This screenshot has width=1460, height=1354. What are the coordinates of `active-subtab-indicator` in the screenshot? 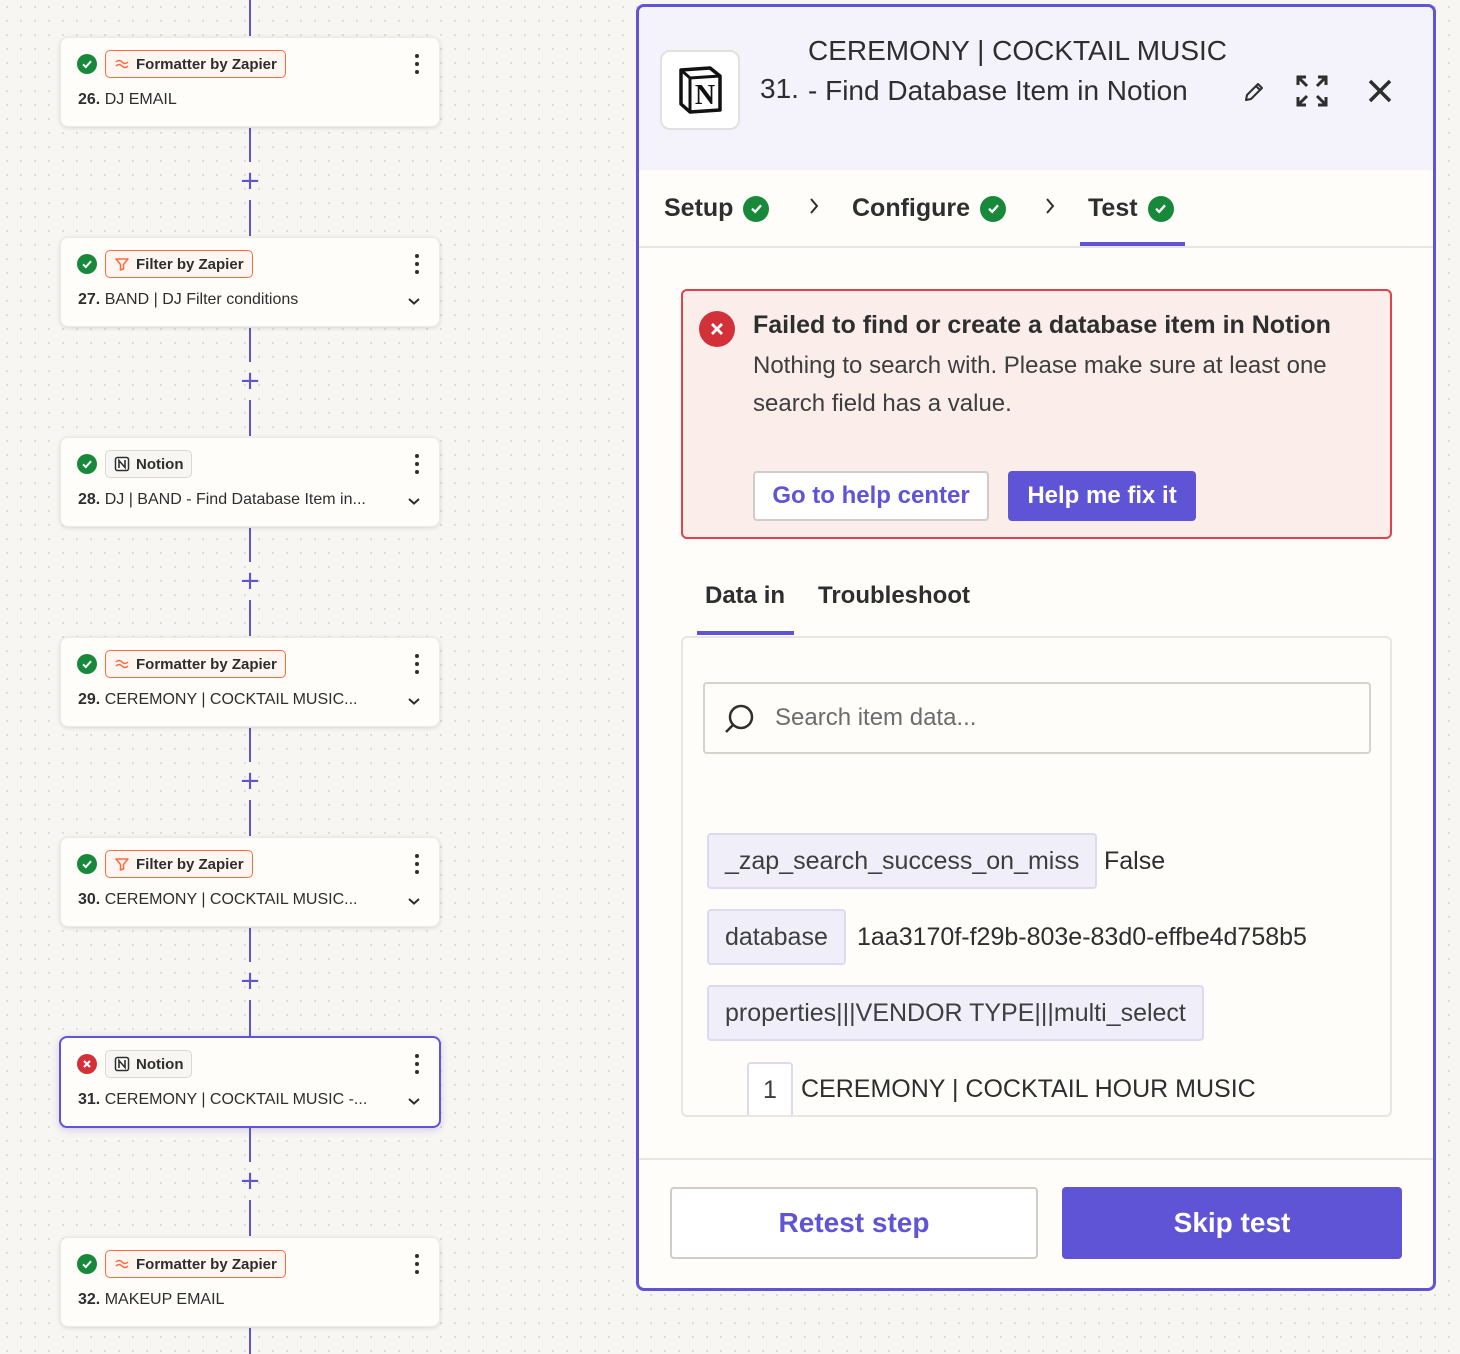 It's located at (745, 633).